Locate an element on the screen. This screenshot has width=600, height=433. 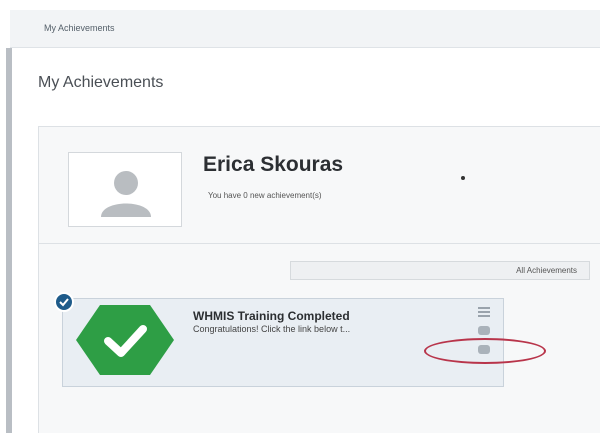
user-name: Erica Skouras is located at coordinates (273, 164).